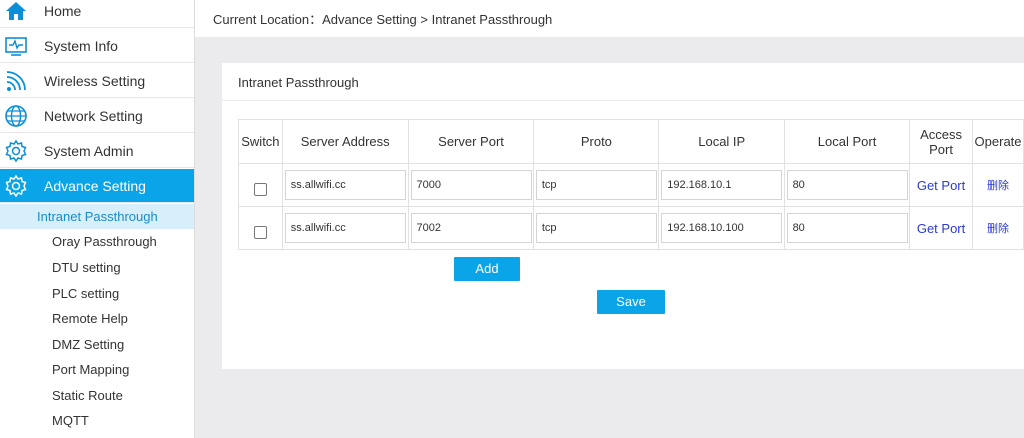  I want to click on server-port-cell: 7000, so click(471, 185).